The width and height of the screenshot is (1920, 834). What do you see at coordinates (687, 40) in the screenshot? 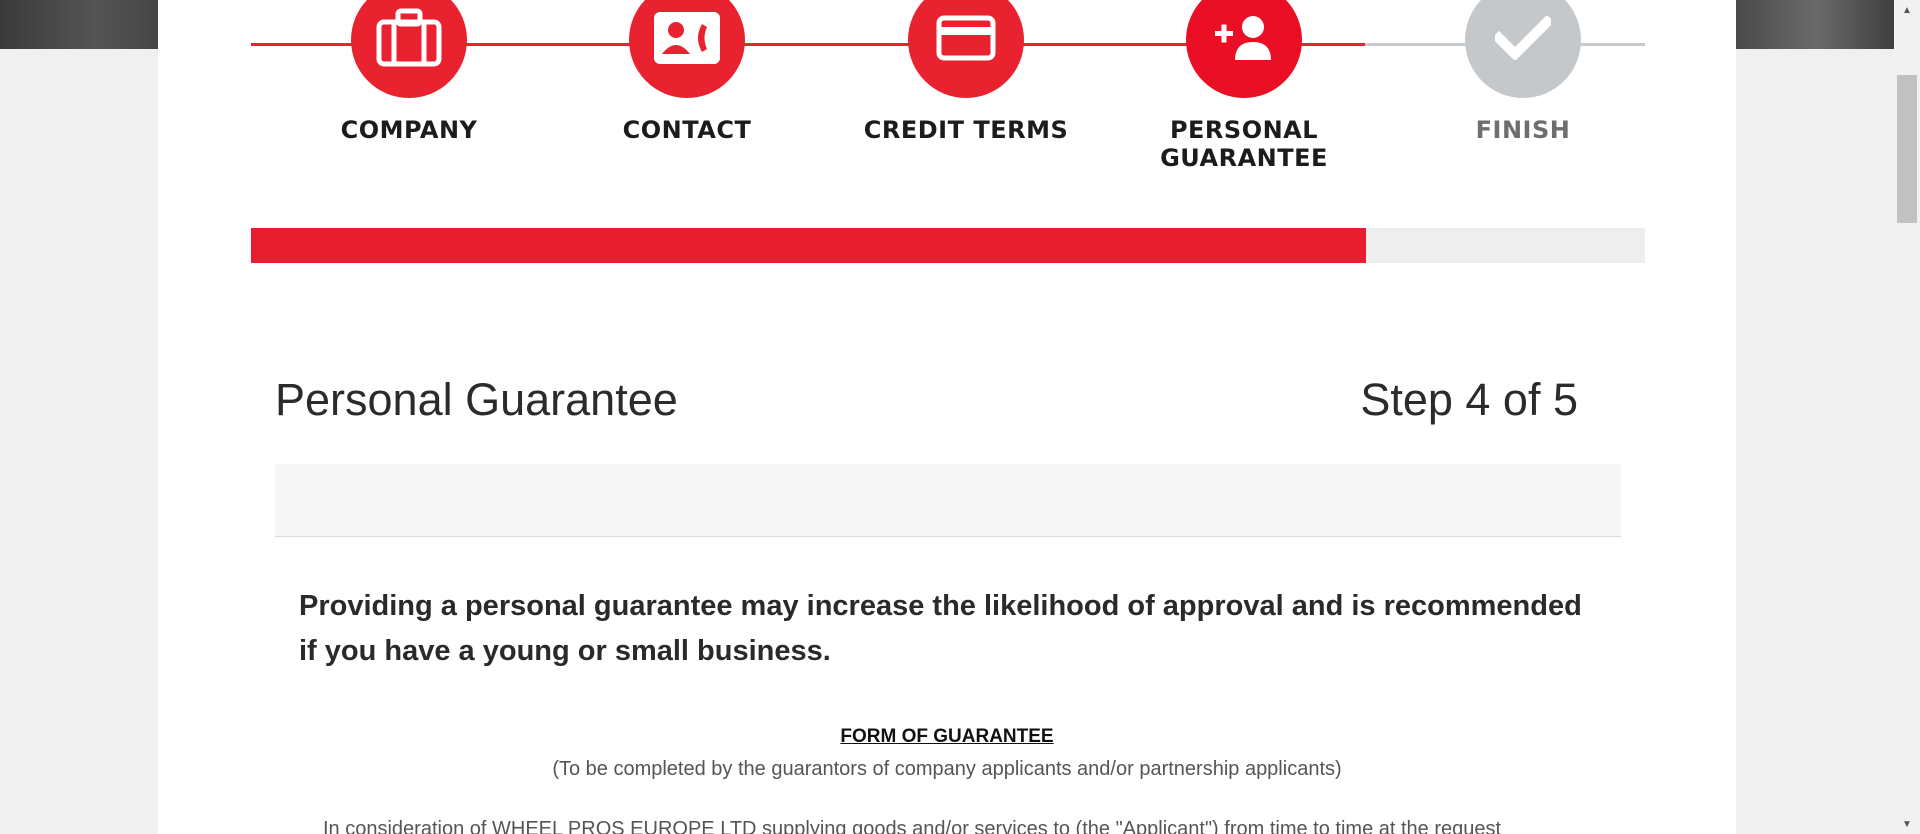
I see `contact-card-icon` at bounding box center [687, 40].